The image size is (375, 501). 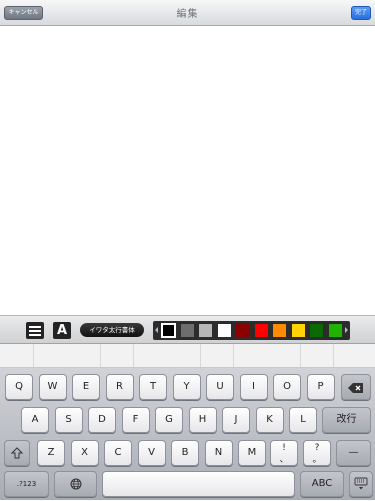 What do you see at coordinates (51, 453) in the screenshot?
I see `key-z: Z` at bounding box center [51, 453].